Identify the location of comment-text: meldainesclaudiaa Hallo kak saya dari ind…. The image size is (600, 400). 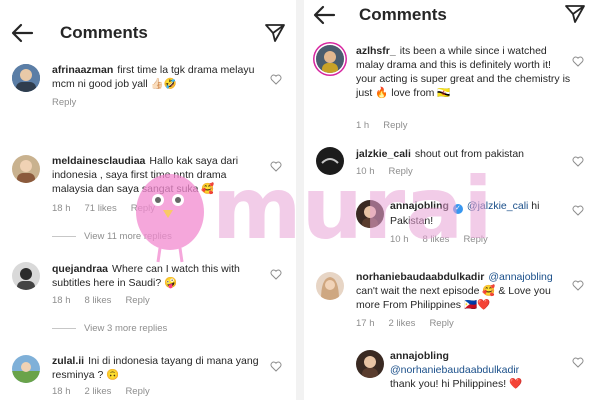
(158, 175).